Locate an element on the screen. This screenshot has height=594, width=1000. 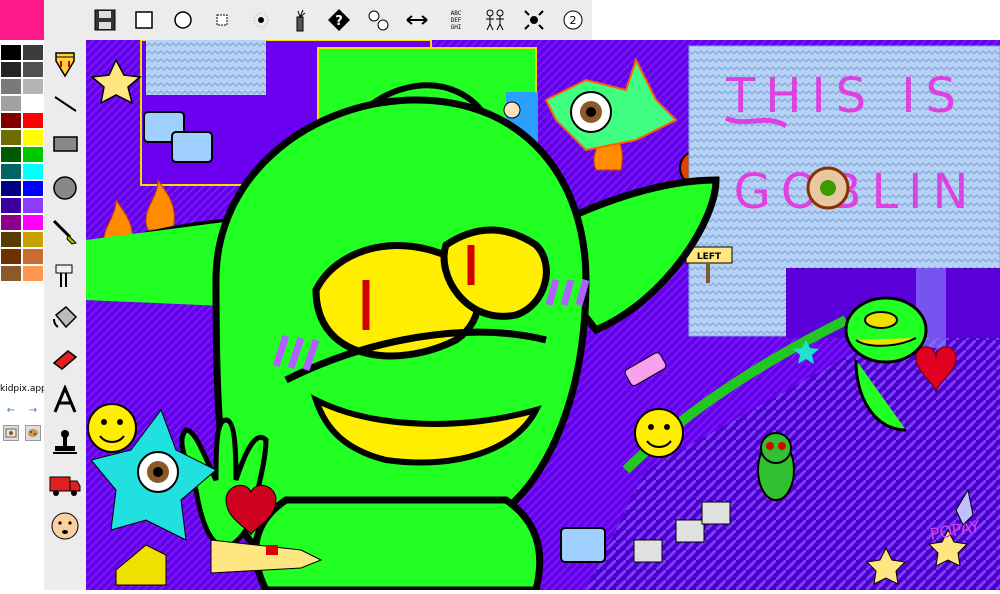
save-button is located at coordinates (105, 20).